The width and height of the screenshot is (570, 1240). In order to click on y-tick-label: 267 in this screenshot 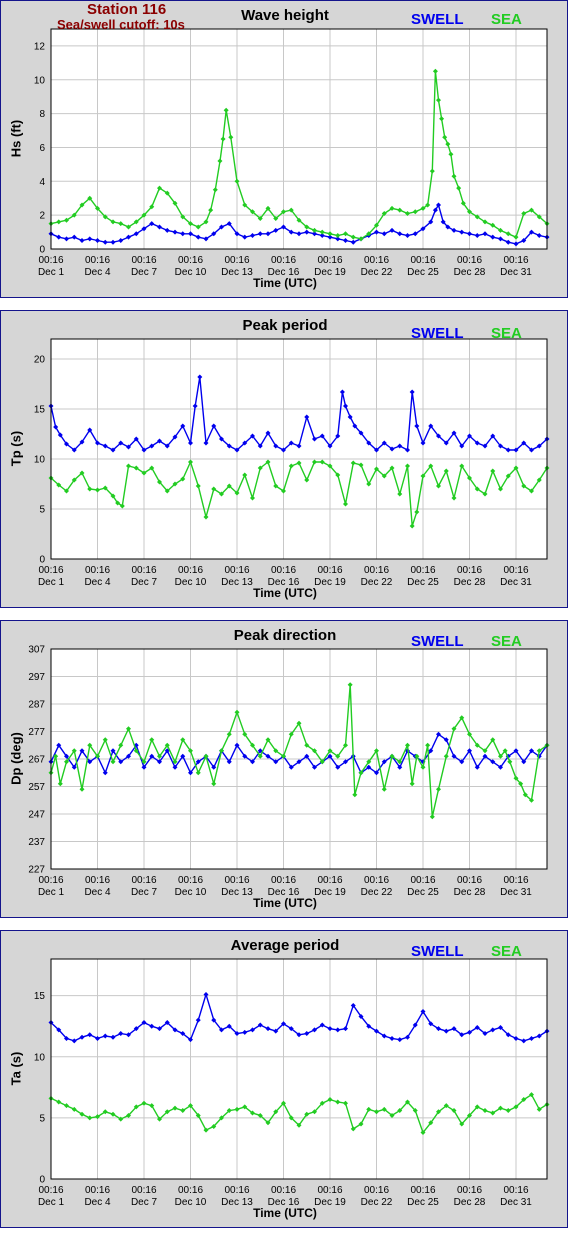, I will do `click(36, 760)`.